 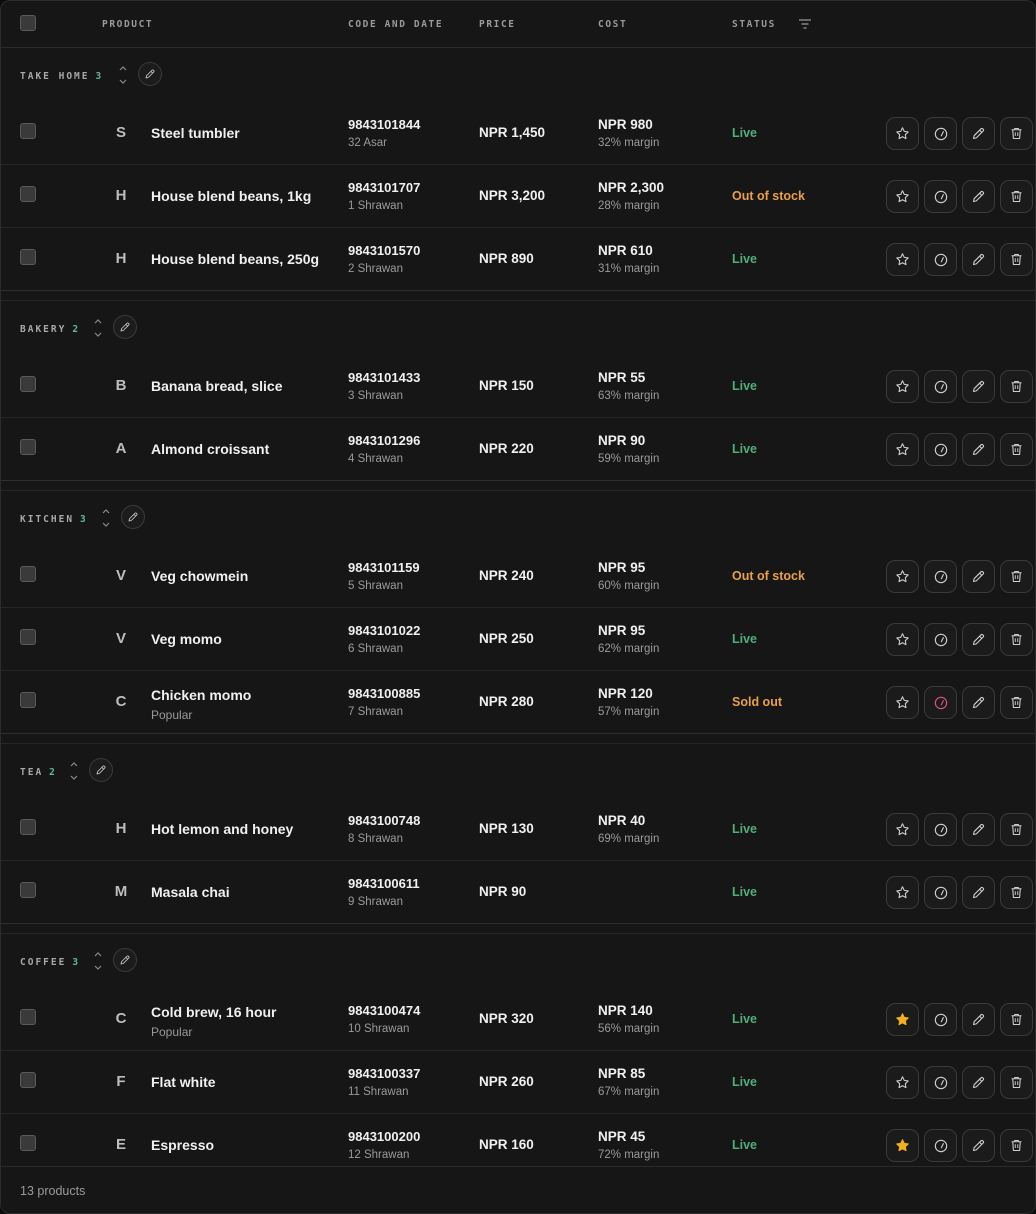 I want to click on product-name: Steel tumbler, so click(x=195, y=133).